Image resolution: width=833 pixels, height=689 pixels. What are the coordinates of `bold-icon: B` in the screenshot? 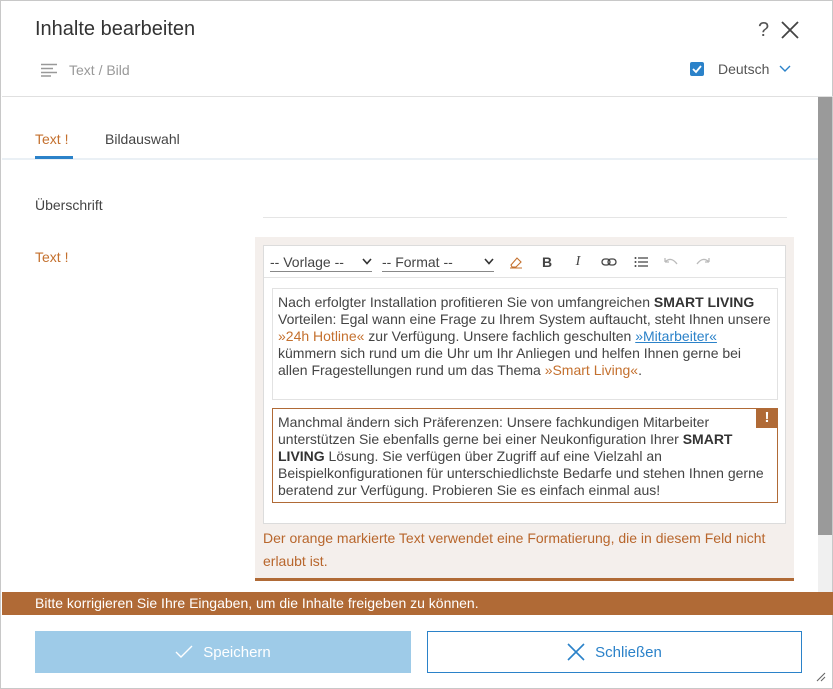 It's located at (547, 262).